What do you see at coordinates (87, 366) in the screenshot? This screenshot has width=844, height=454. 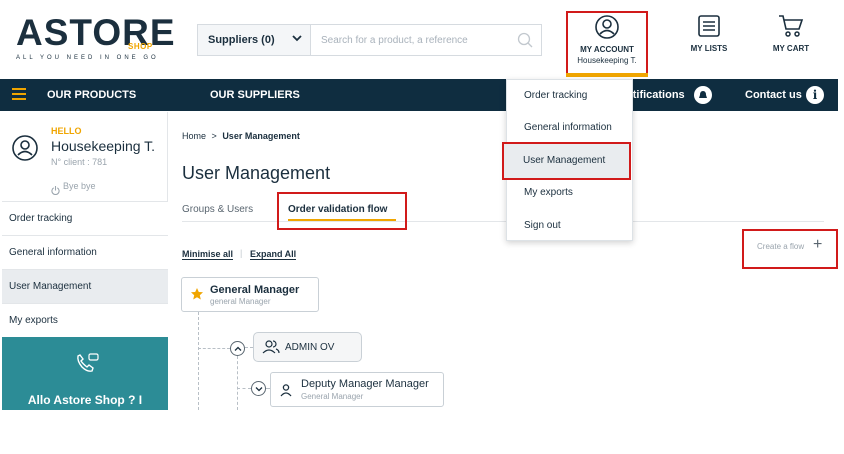 I see `phone-chat-icon` at bounding box center [87, 366].